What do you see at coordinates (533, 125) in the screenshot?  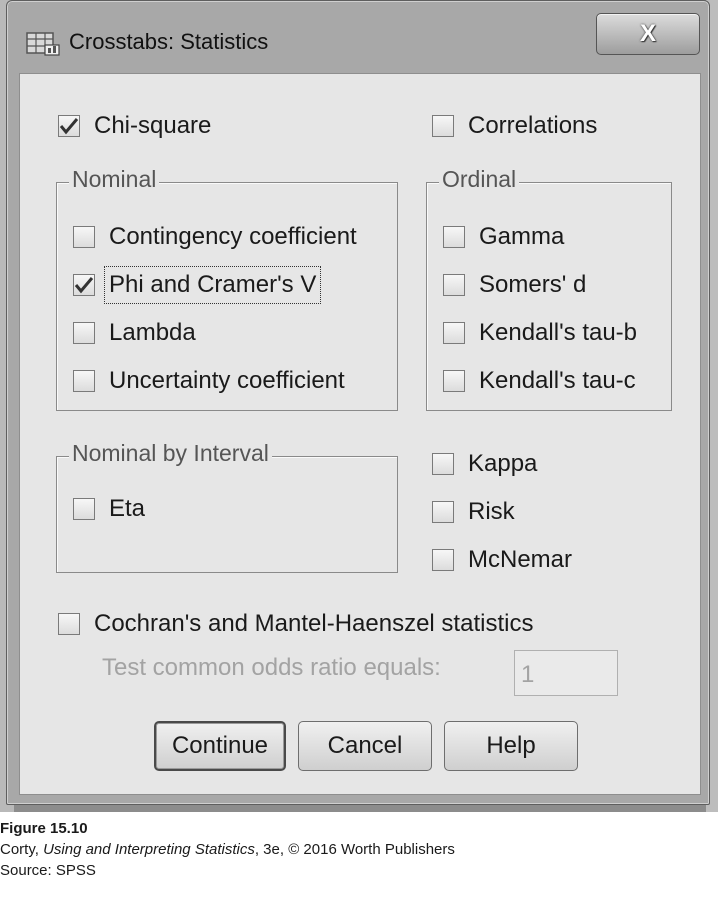 I see `correlations-label: Correlations` at bounding box center [533, 125].